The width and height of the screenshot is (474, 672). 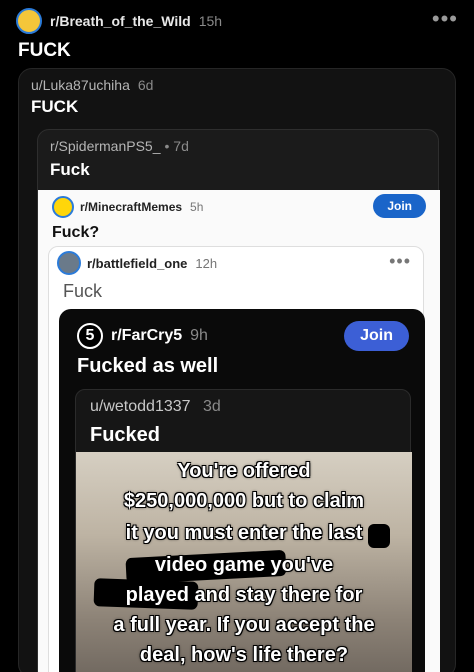 I want to click on crosspost-header: u/wetodd1337 3d, so click(x=155, y=407).